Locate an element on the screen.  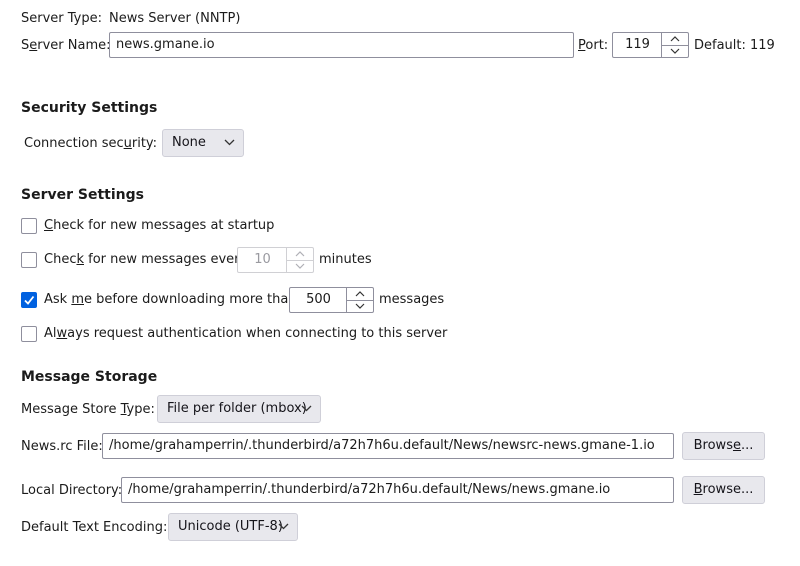
default-text-encoding-value: Unicode (UTF-8) is located at coordinates (230, 526).